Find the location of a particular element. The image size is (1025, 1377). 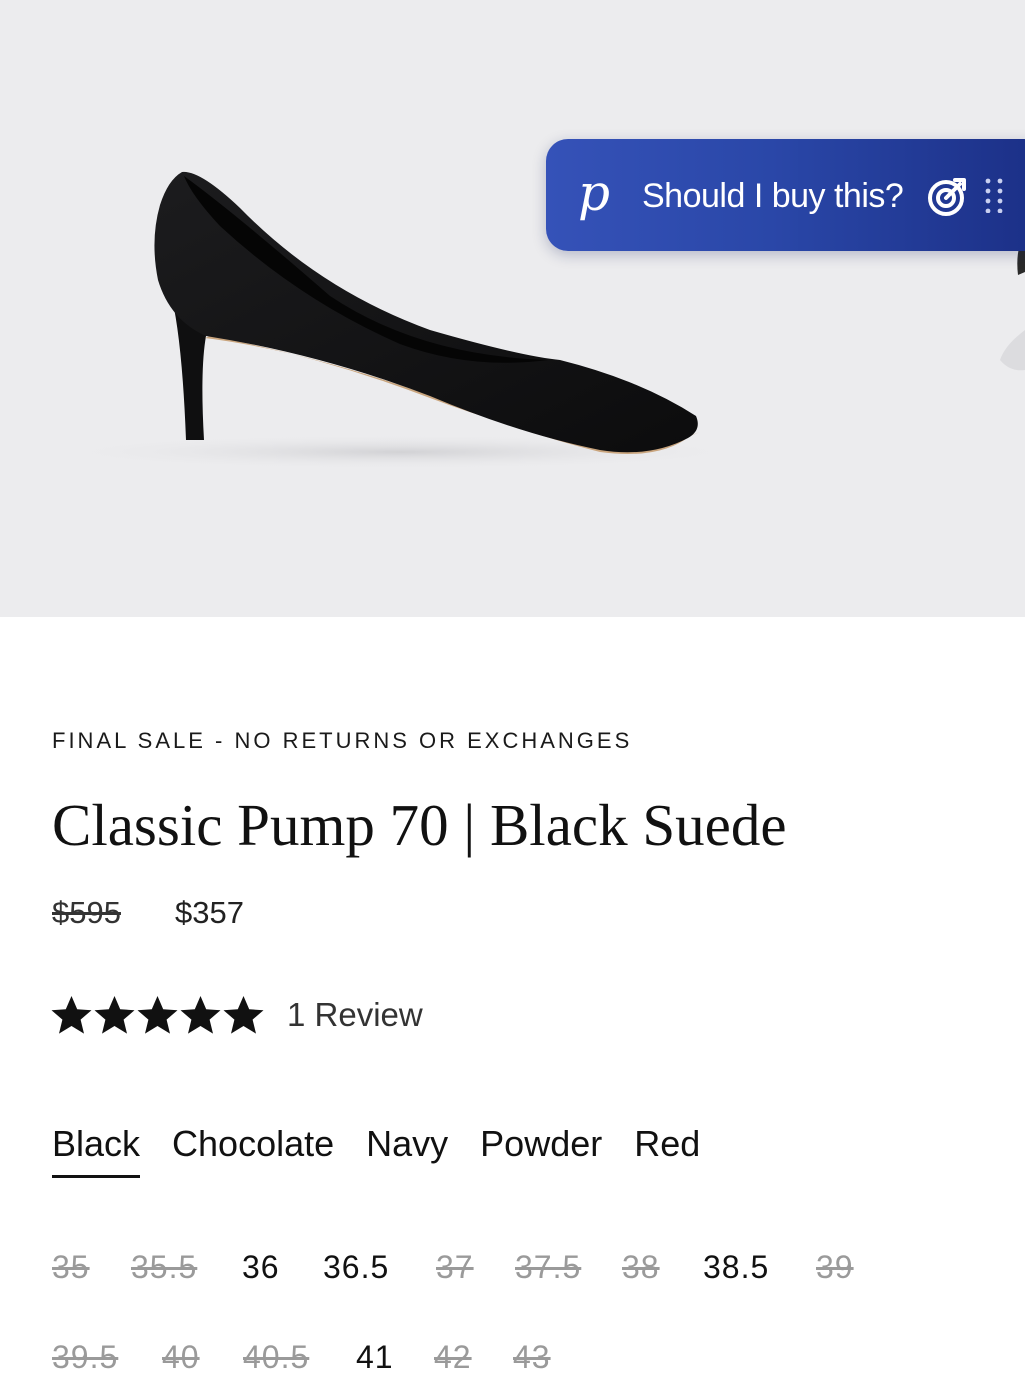

size-option-40: 40 is located at coordinates (181, 1357).